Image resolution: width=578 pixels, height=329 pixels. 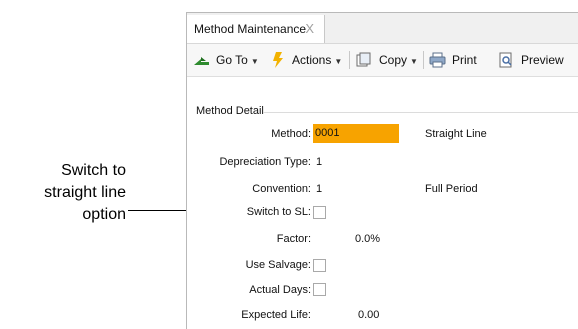 What do you see at coordinates (278, 60) in the screenshot?
I see `actions-lightning-icon` at bounding box center [278, 60].